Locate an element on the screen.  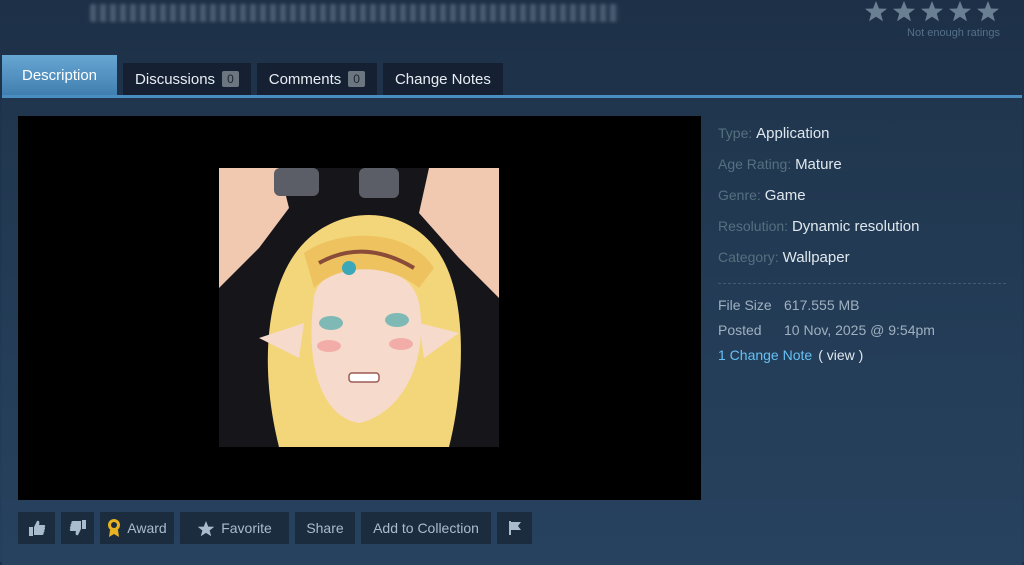
flag-icon is located at coordinates (515, 528).